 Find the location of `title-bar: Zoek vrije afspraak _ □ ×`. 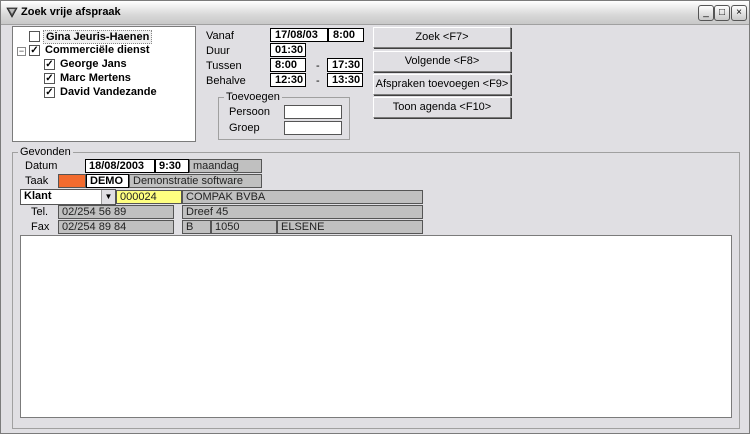

title-bar: Zoek vrije afspraak _ □ × is located at coordinates (375, 13).